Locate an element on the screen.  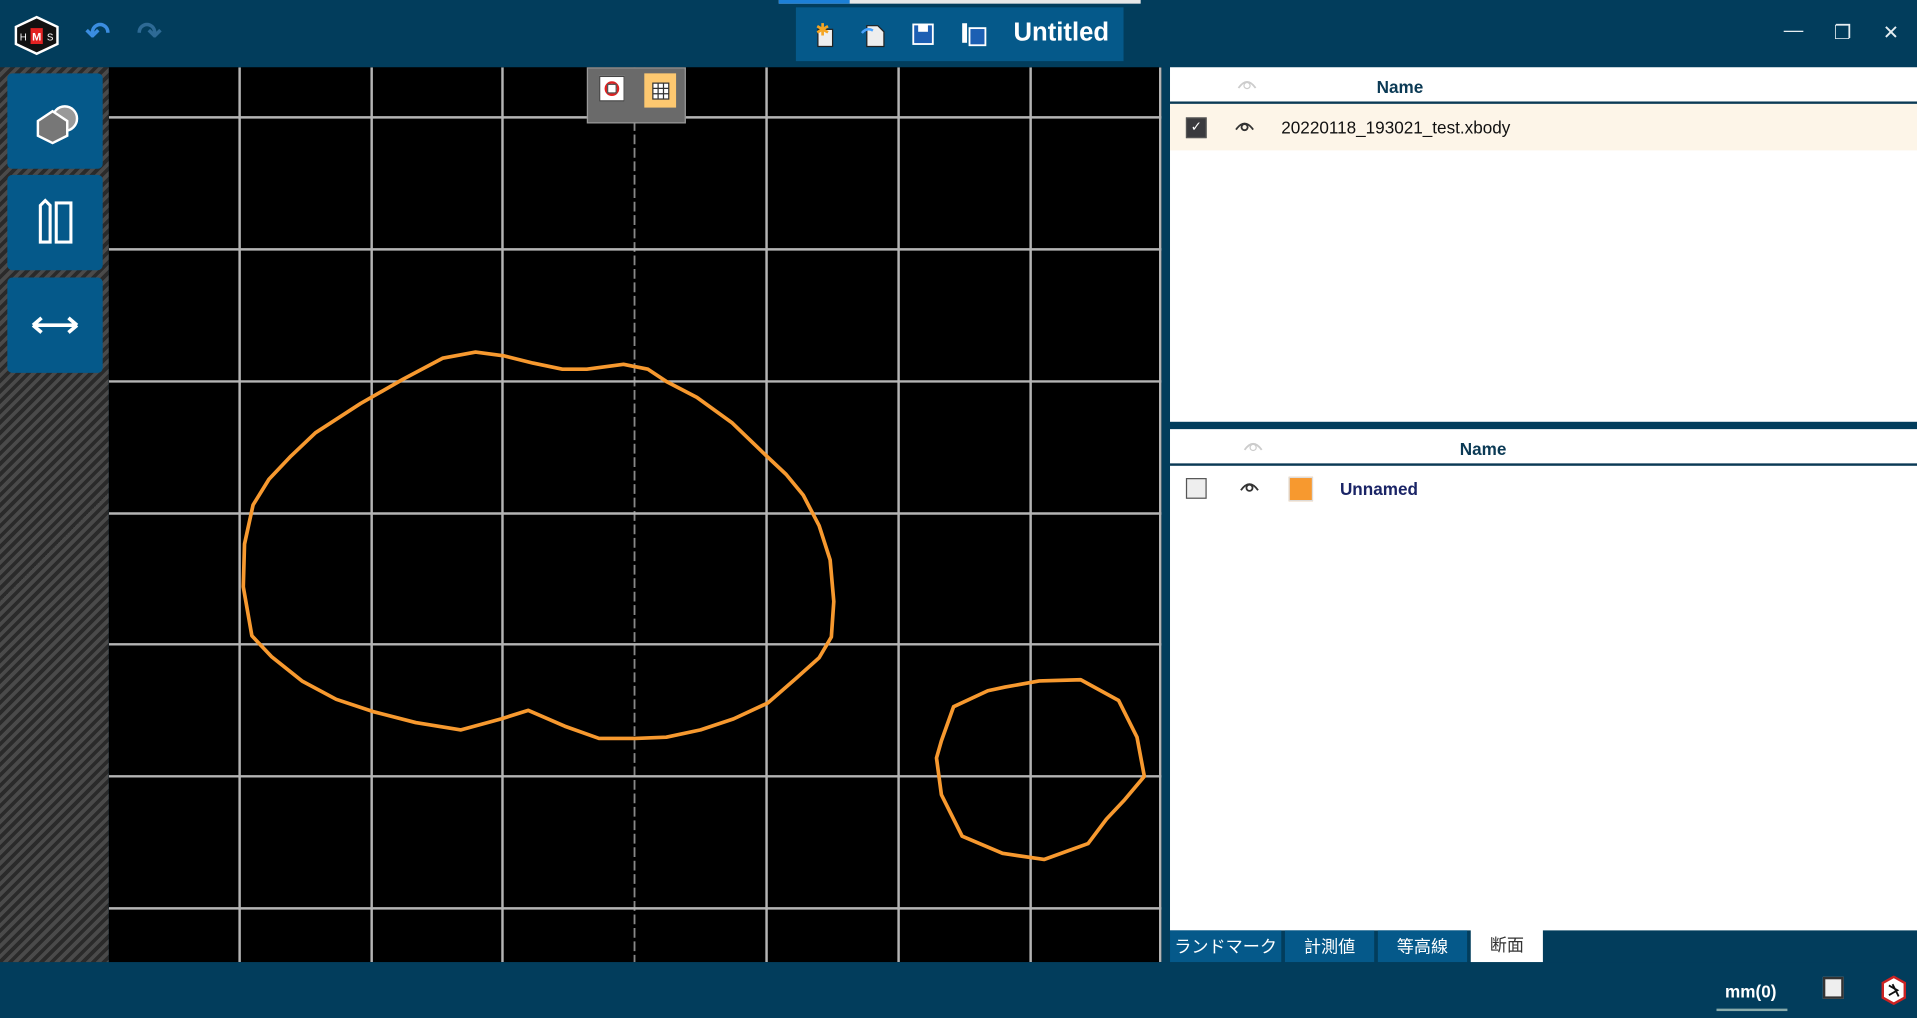
title-bar: MH S ↶ ↷ ✱ Untitled — ❐ ✕ is located at coordinates (958, 34).